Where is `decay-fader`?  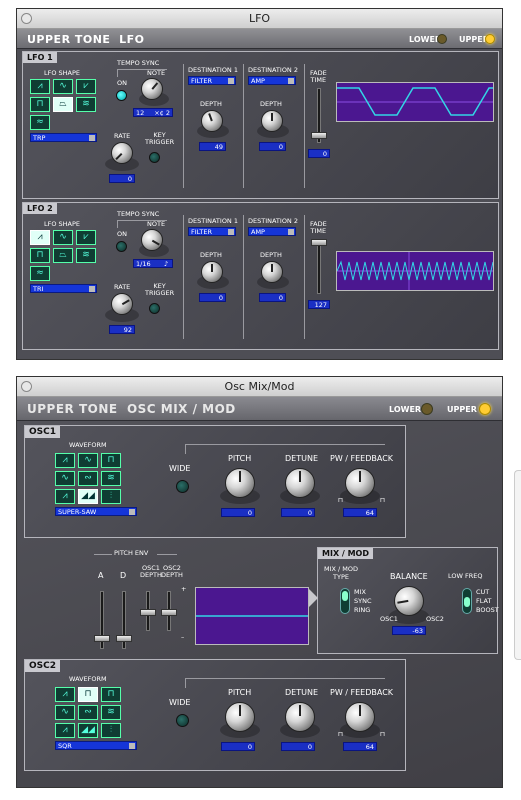 decay-fader is located at coordinates (124, 638).